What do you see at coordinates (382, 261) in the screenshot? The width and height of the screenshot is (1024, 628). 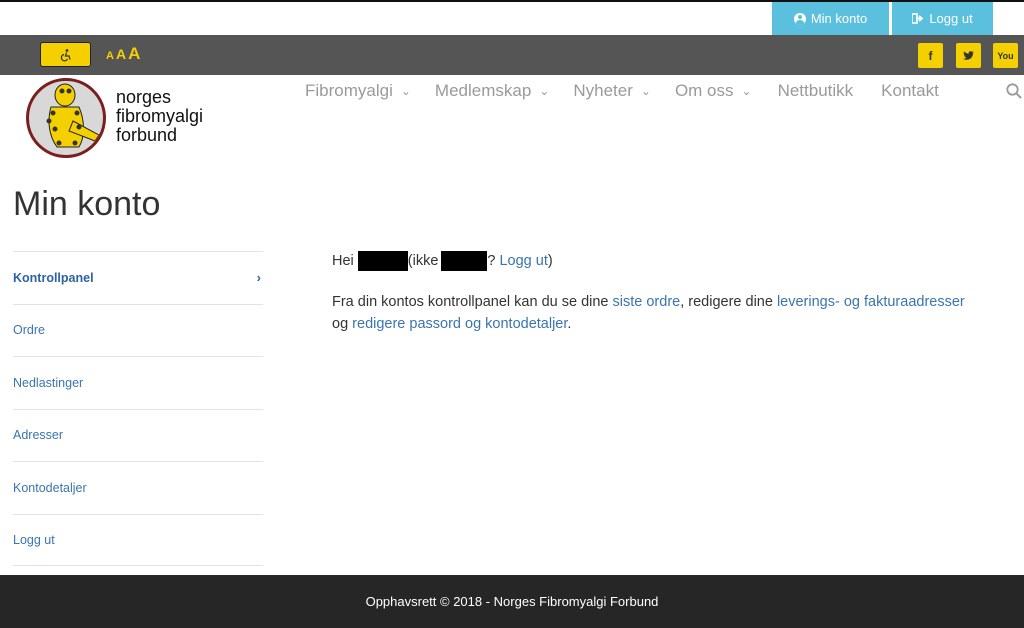 I see `redacted-username` at bounding box center [382, 261].